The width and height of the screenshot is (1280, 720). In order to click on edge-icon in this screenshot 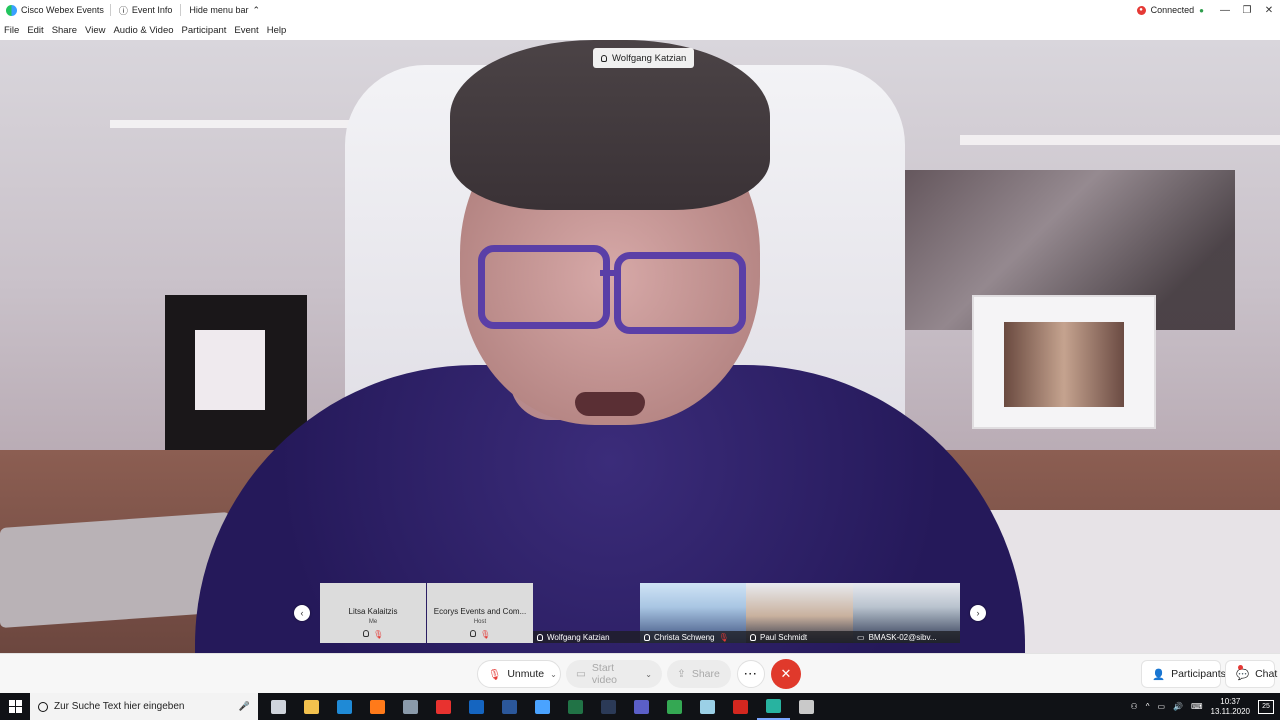, I will do `click(344, 706)`.